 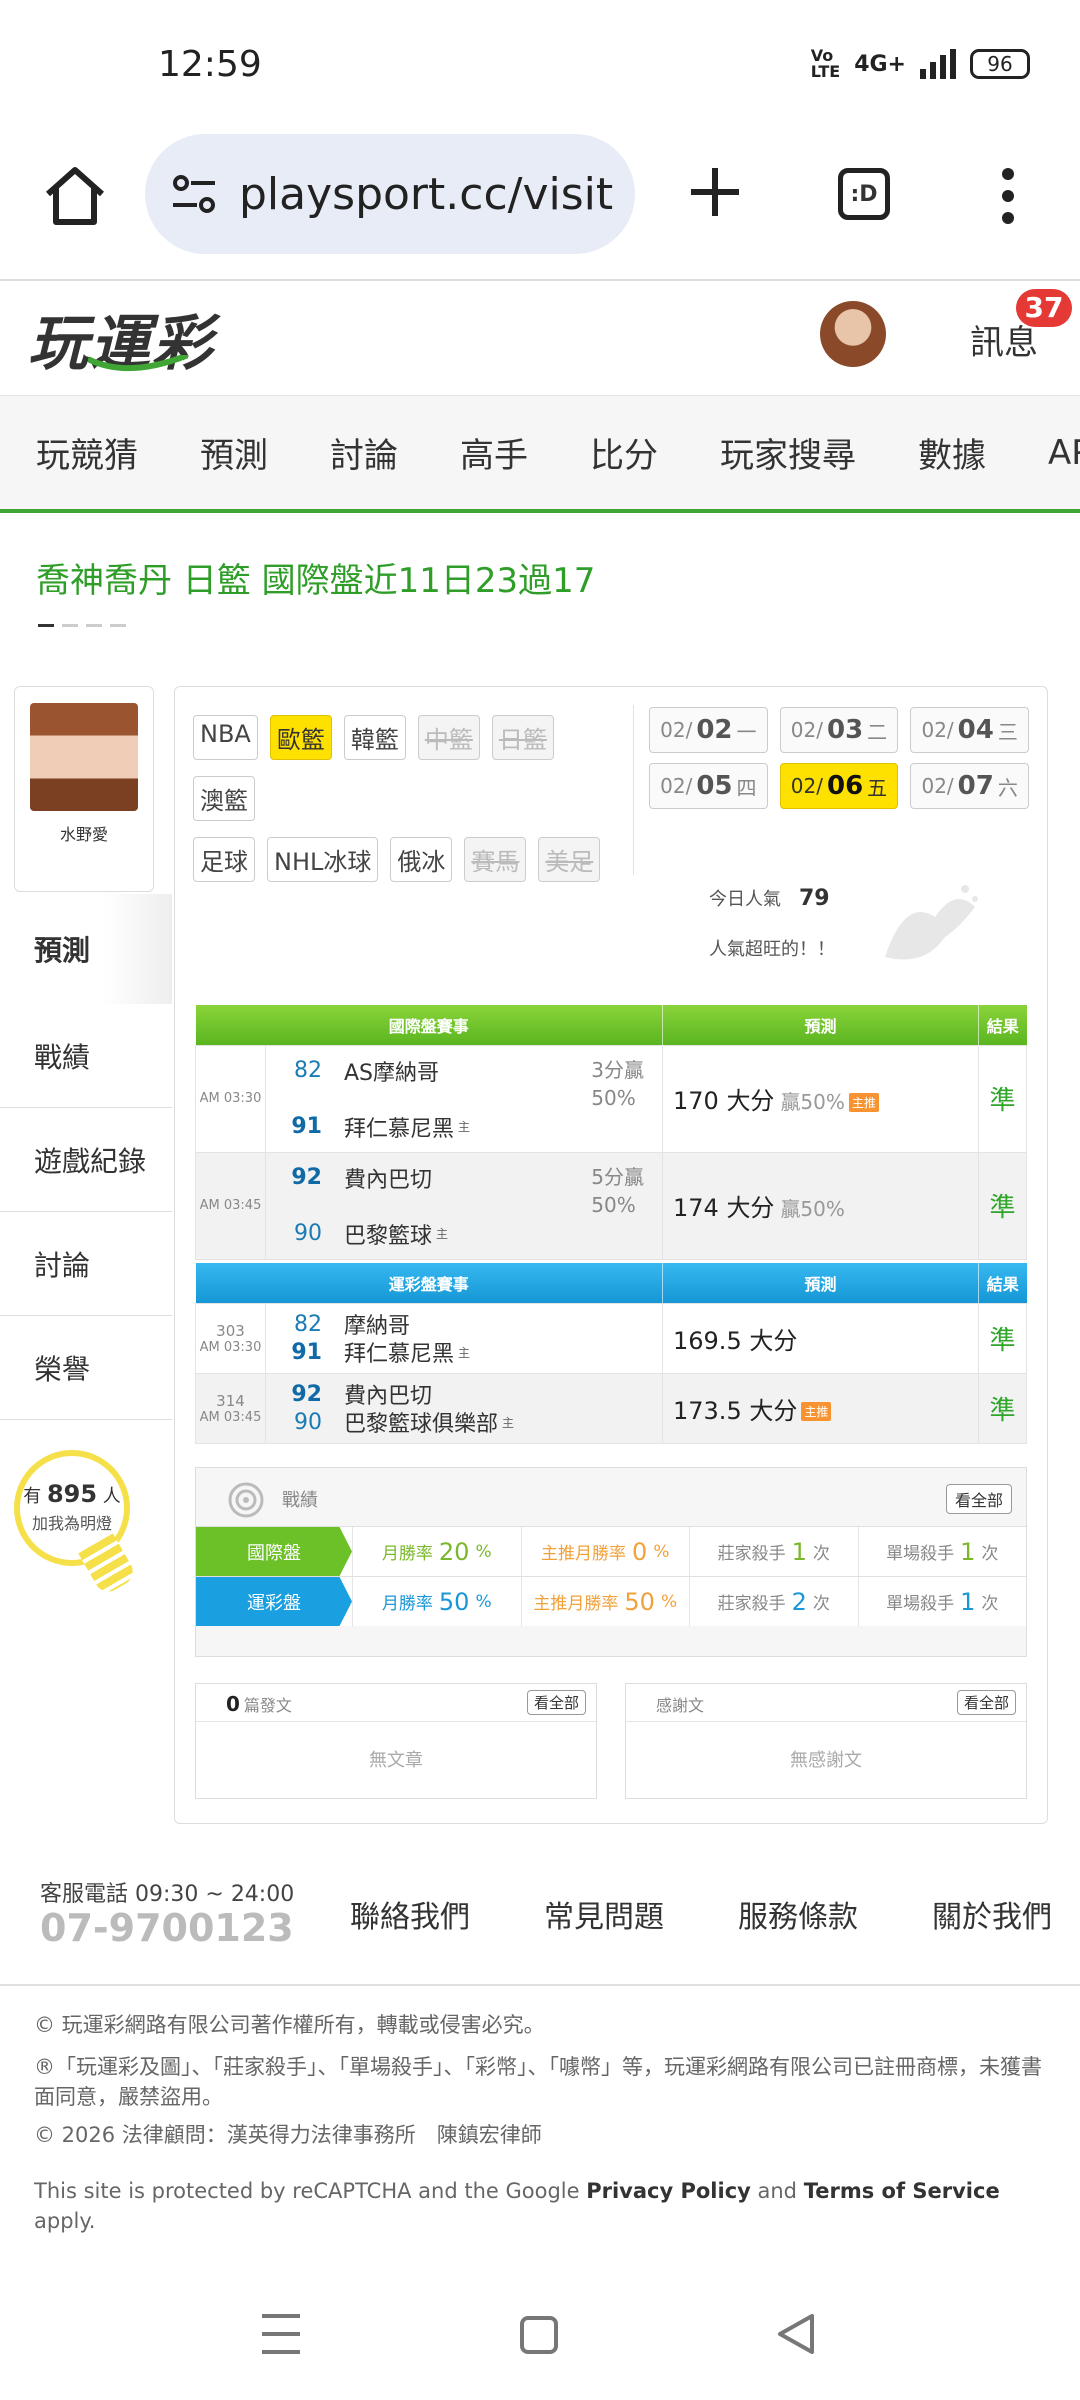 I want to click on more-options-icon, so click(x=1008, y=196).